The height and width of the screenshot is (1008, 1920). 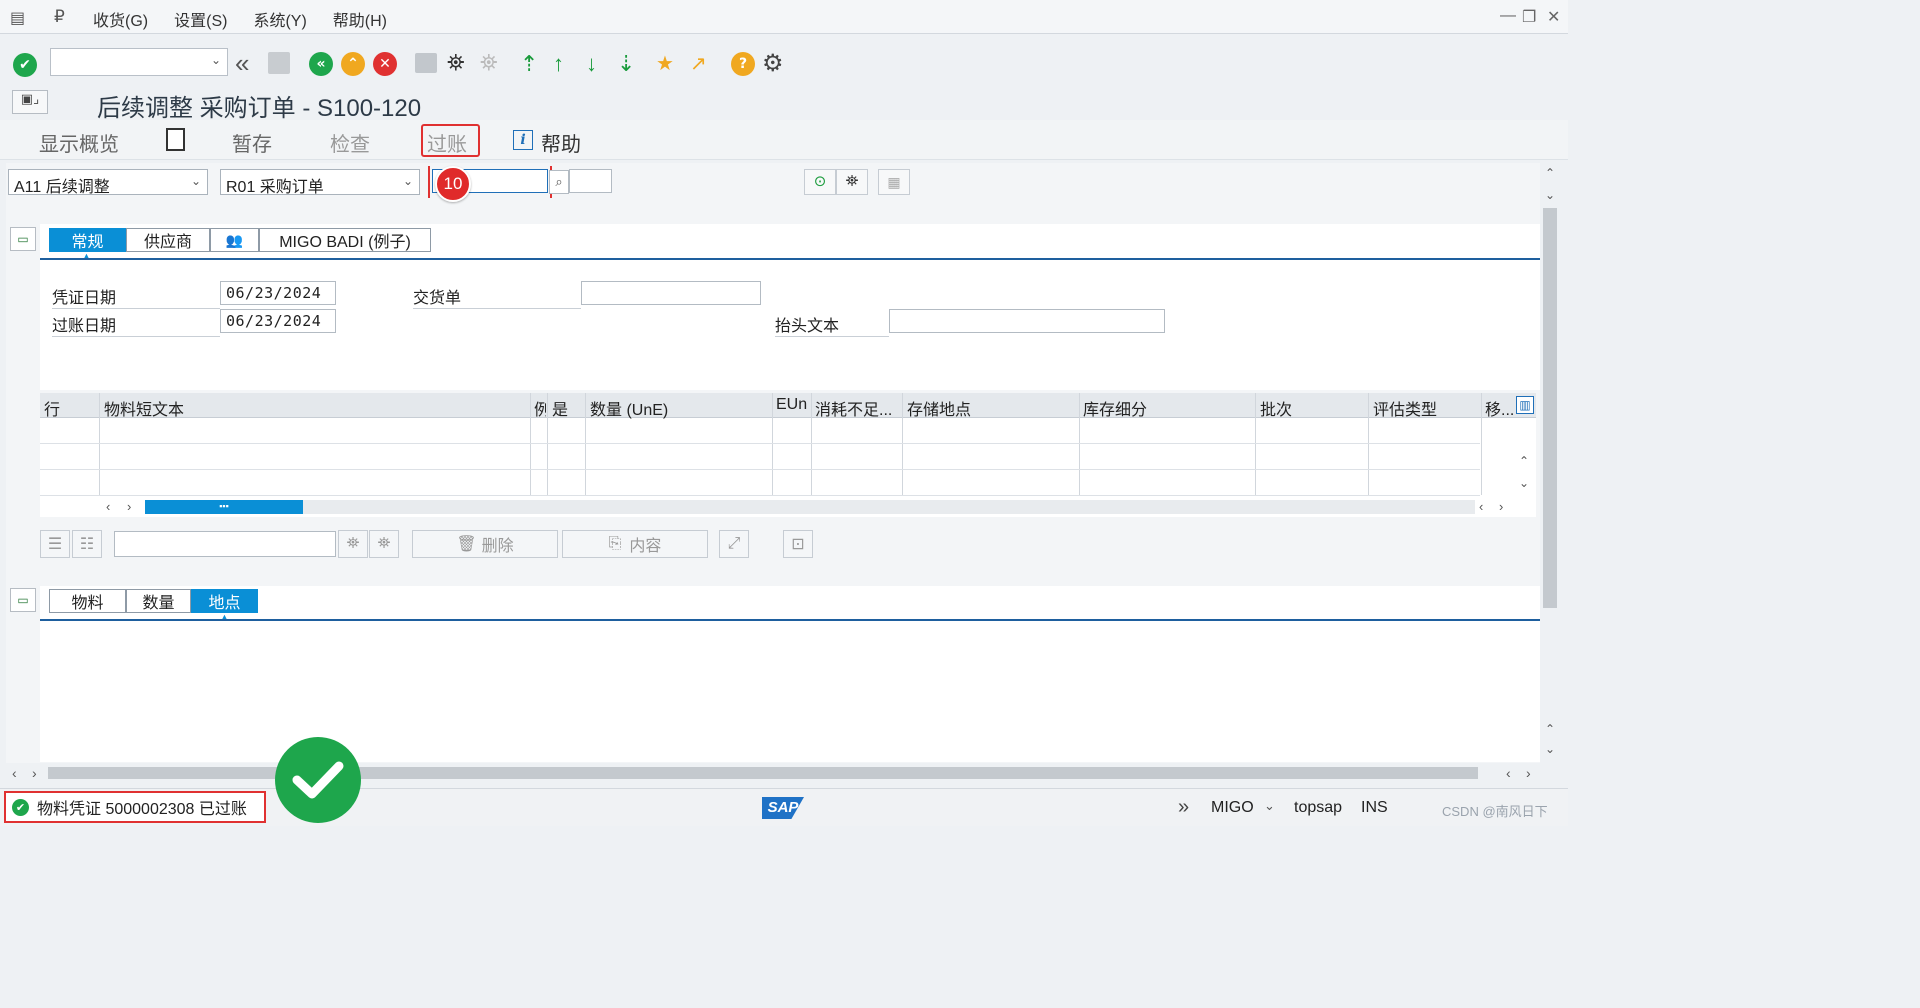 What do you see at coordinates (384, 544) in the screenshot?
I see `find-next-item-button: ⛯` at bounding box center [384, 544].